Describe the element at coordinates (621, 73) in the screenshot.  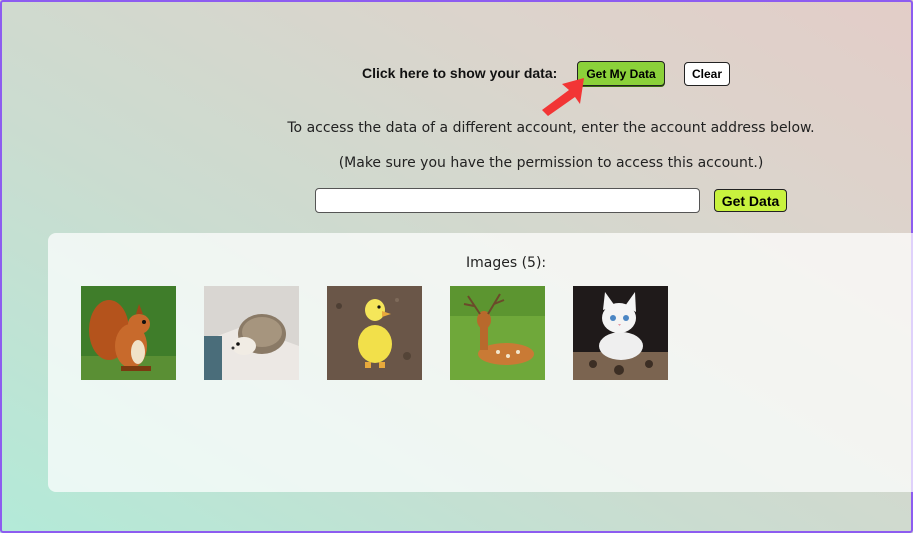
I see `get-my-data-button: Get My Data` at that location.